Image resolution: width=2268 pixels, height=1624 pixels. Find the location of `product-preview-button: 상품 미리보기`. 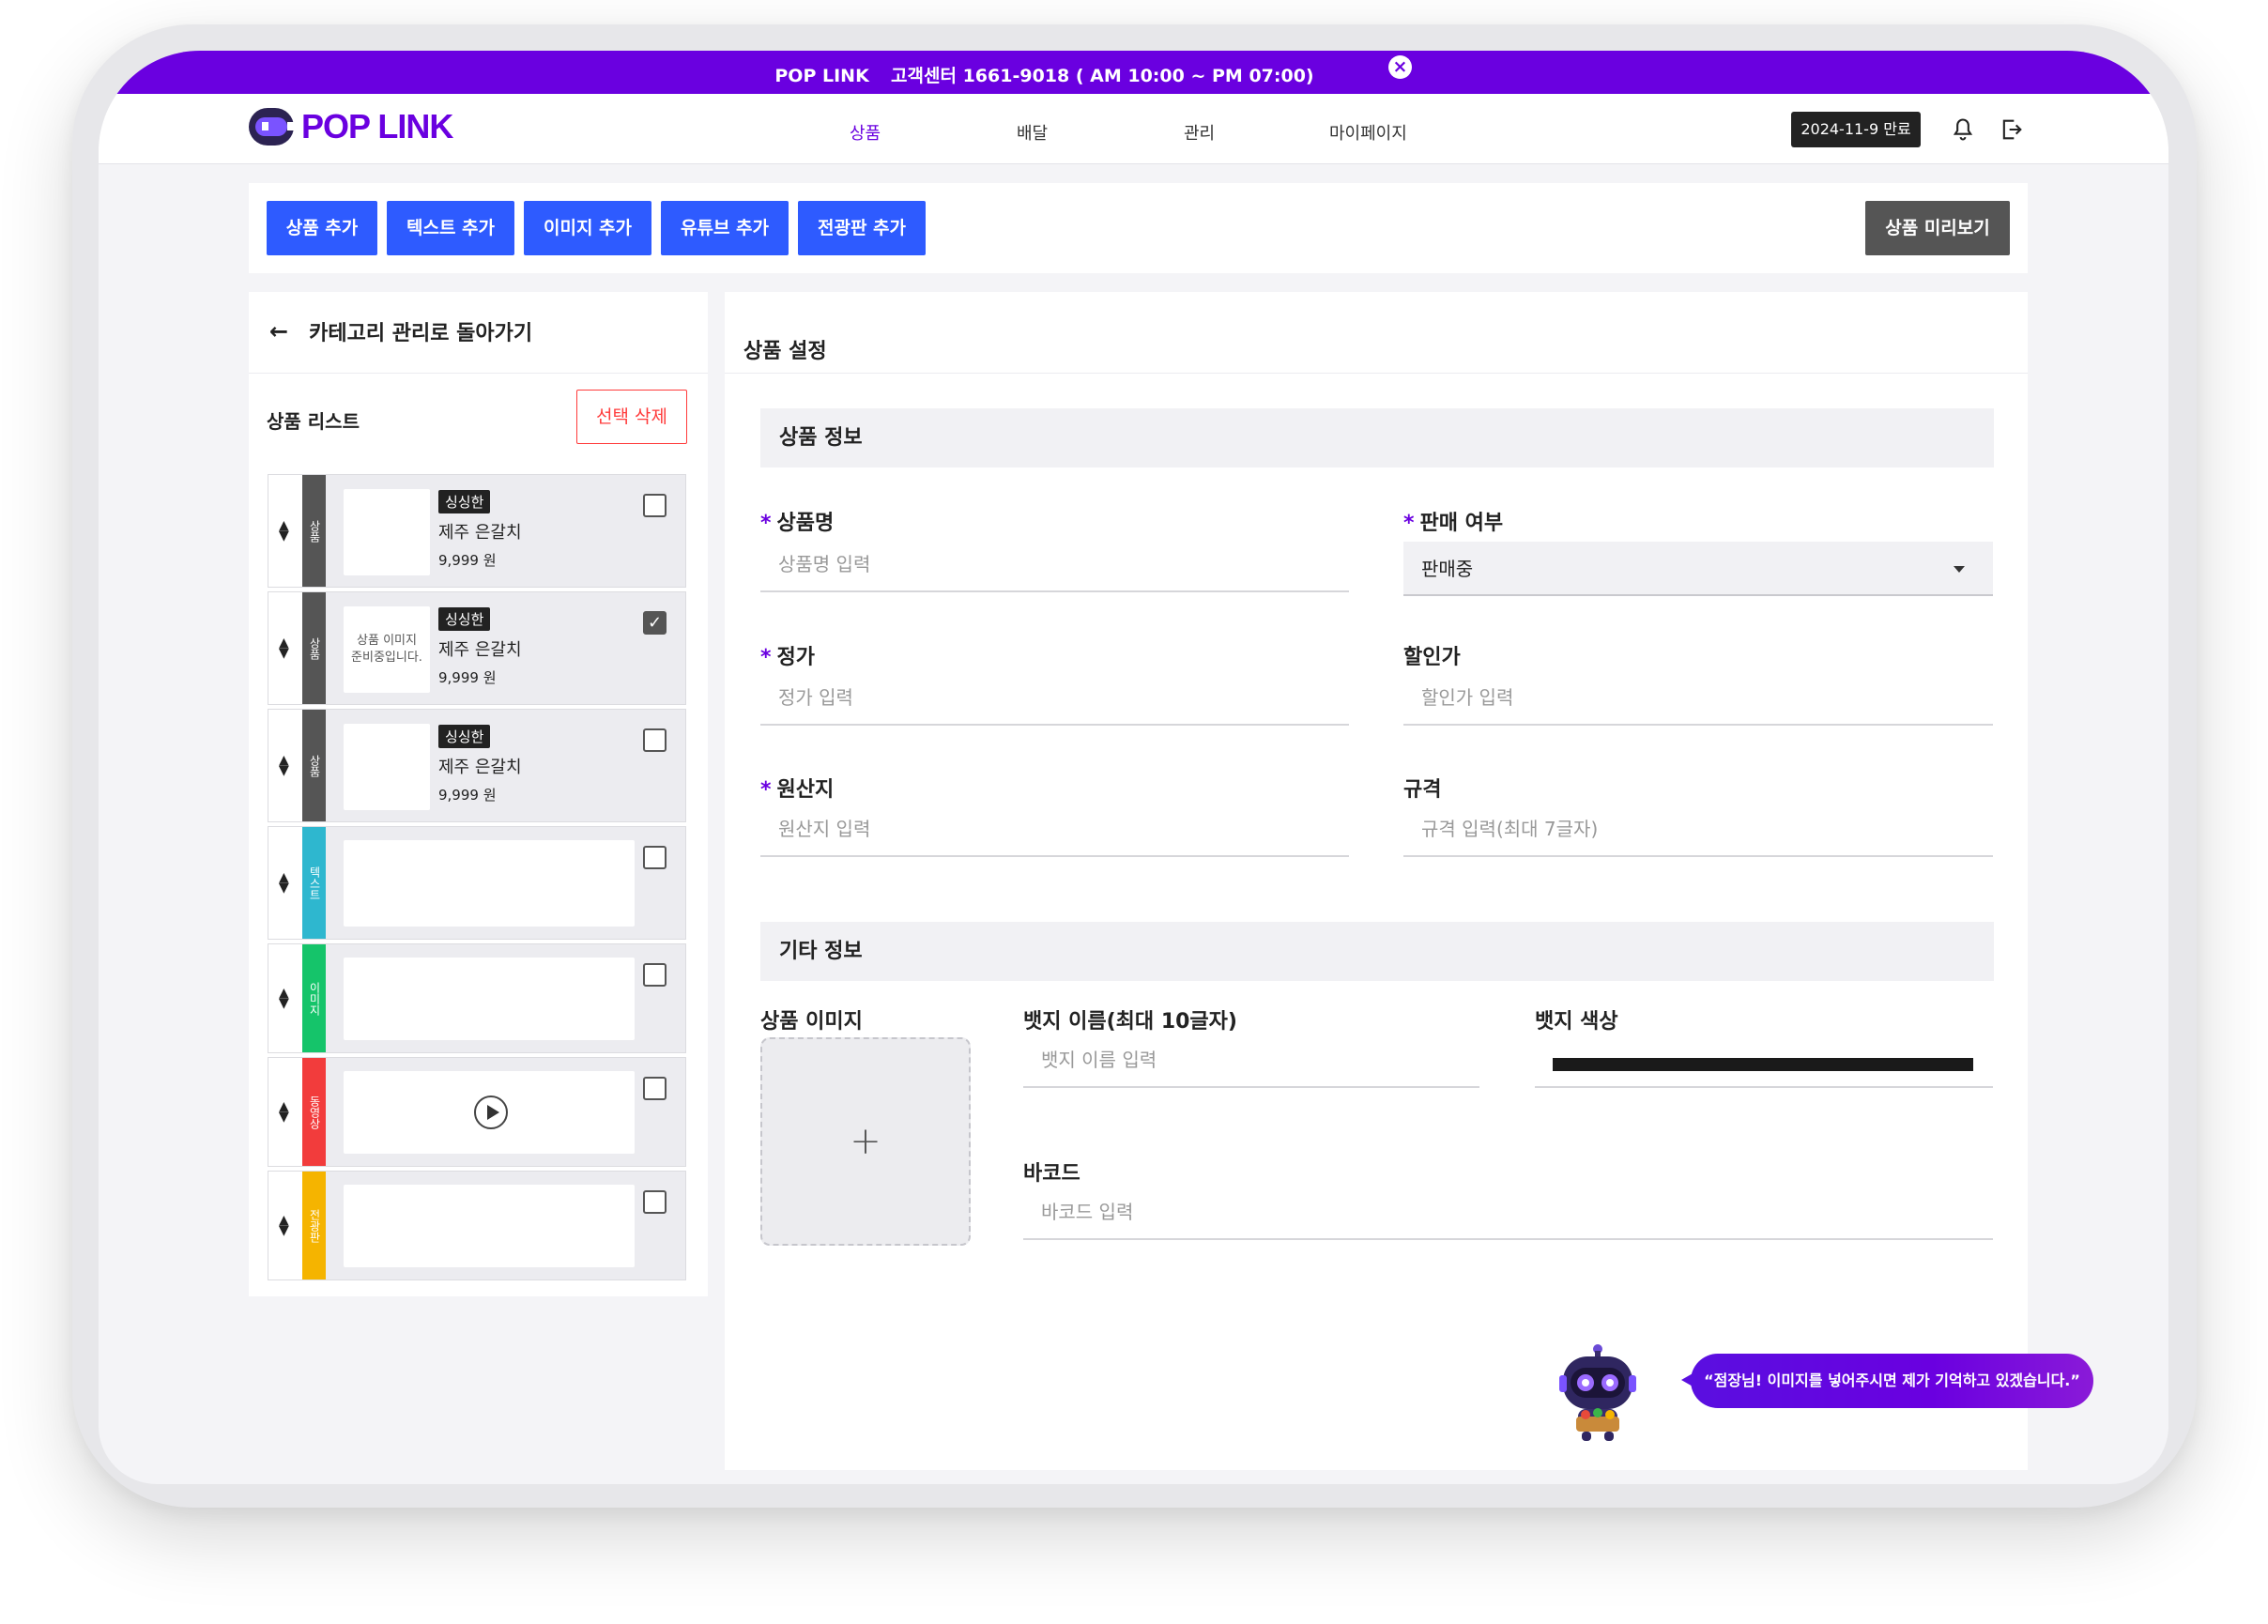

product-preview-button: 상품 미리보기 is located at coordinates (1937, 228).